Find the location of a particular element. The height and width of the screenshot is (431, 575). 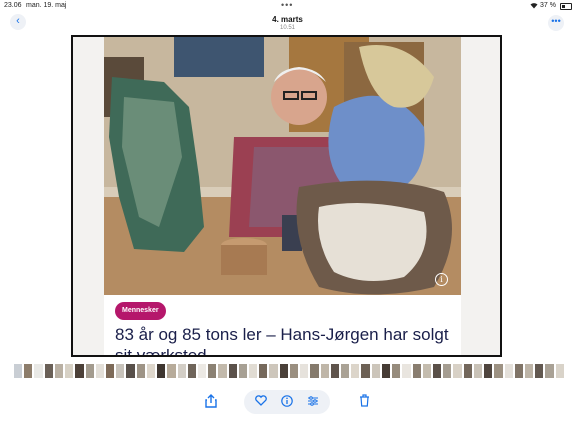

info-button is located at coordinates (287, 402).